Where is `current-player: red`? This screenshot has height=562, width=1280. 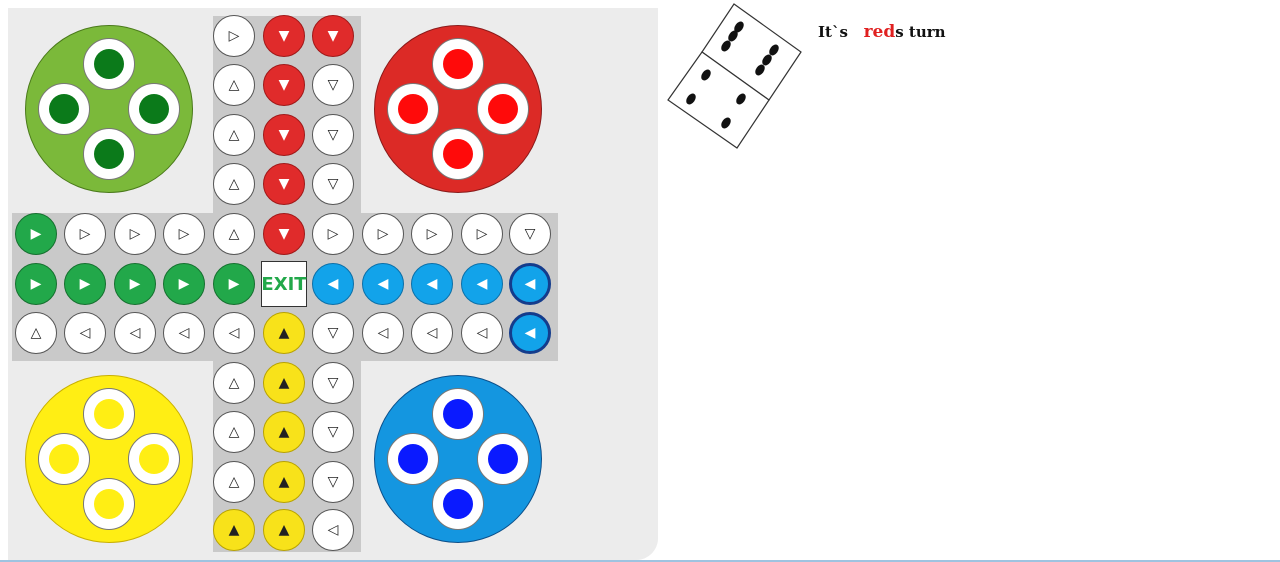 current-player: red is located at coordinates (879, 32).